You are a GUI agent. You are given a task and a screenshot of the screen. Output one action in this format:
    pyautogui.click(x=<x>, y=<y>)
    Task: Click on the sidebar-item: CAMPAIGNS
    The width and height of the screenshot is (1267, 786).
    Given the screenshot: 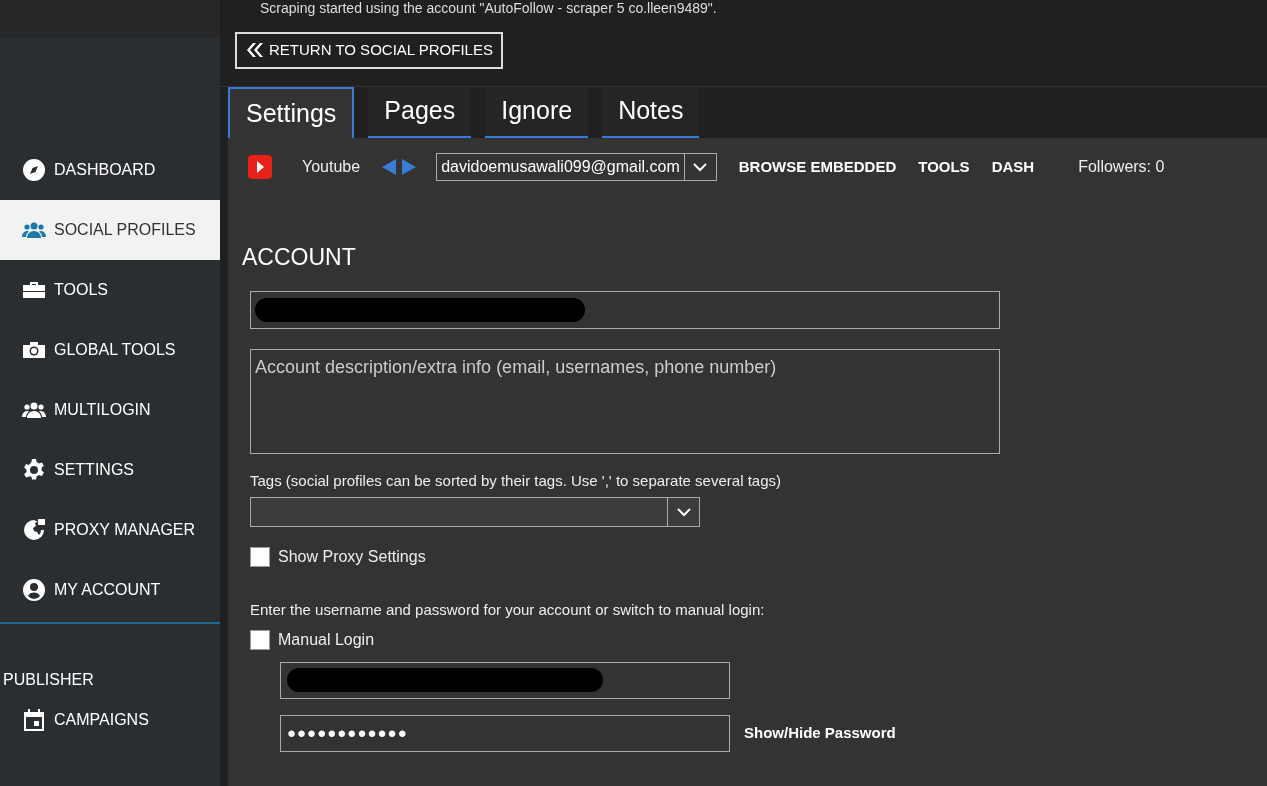 What is the action you would take?
    pyautogui.click(x=110, y=720)
    